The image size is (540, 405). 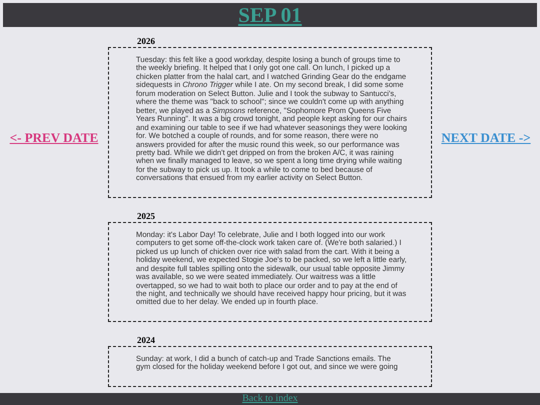 I want to click on year-heading: 2024, so click(x=146, y=340).